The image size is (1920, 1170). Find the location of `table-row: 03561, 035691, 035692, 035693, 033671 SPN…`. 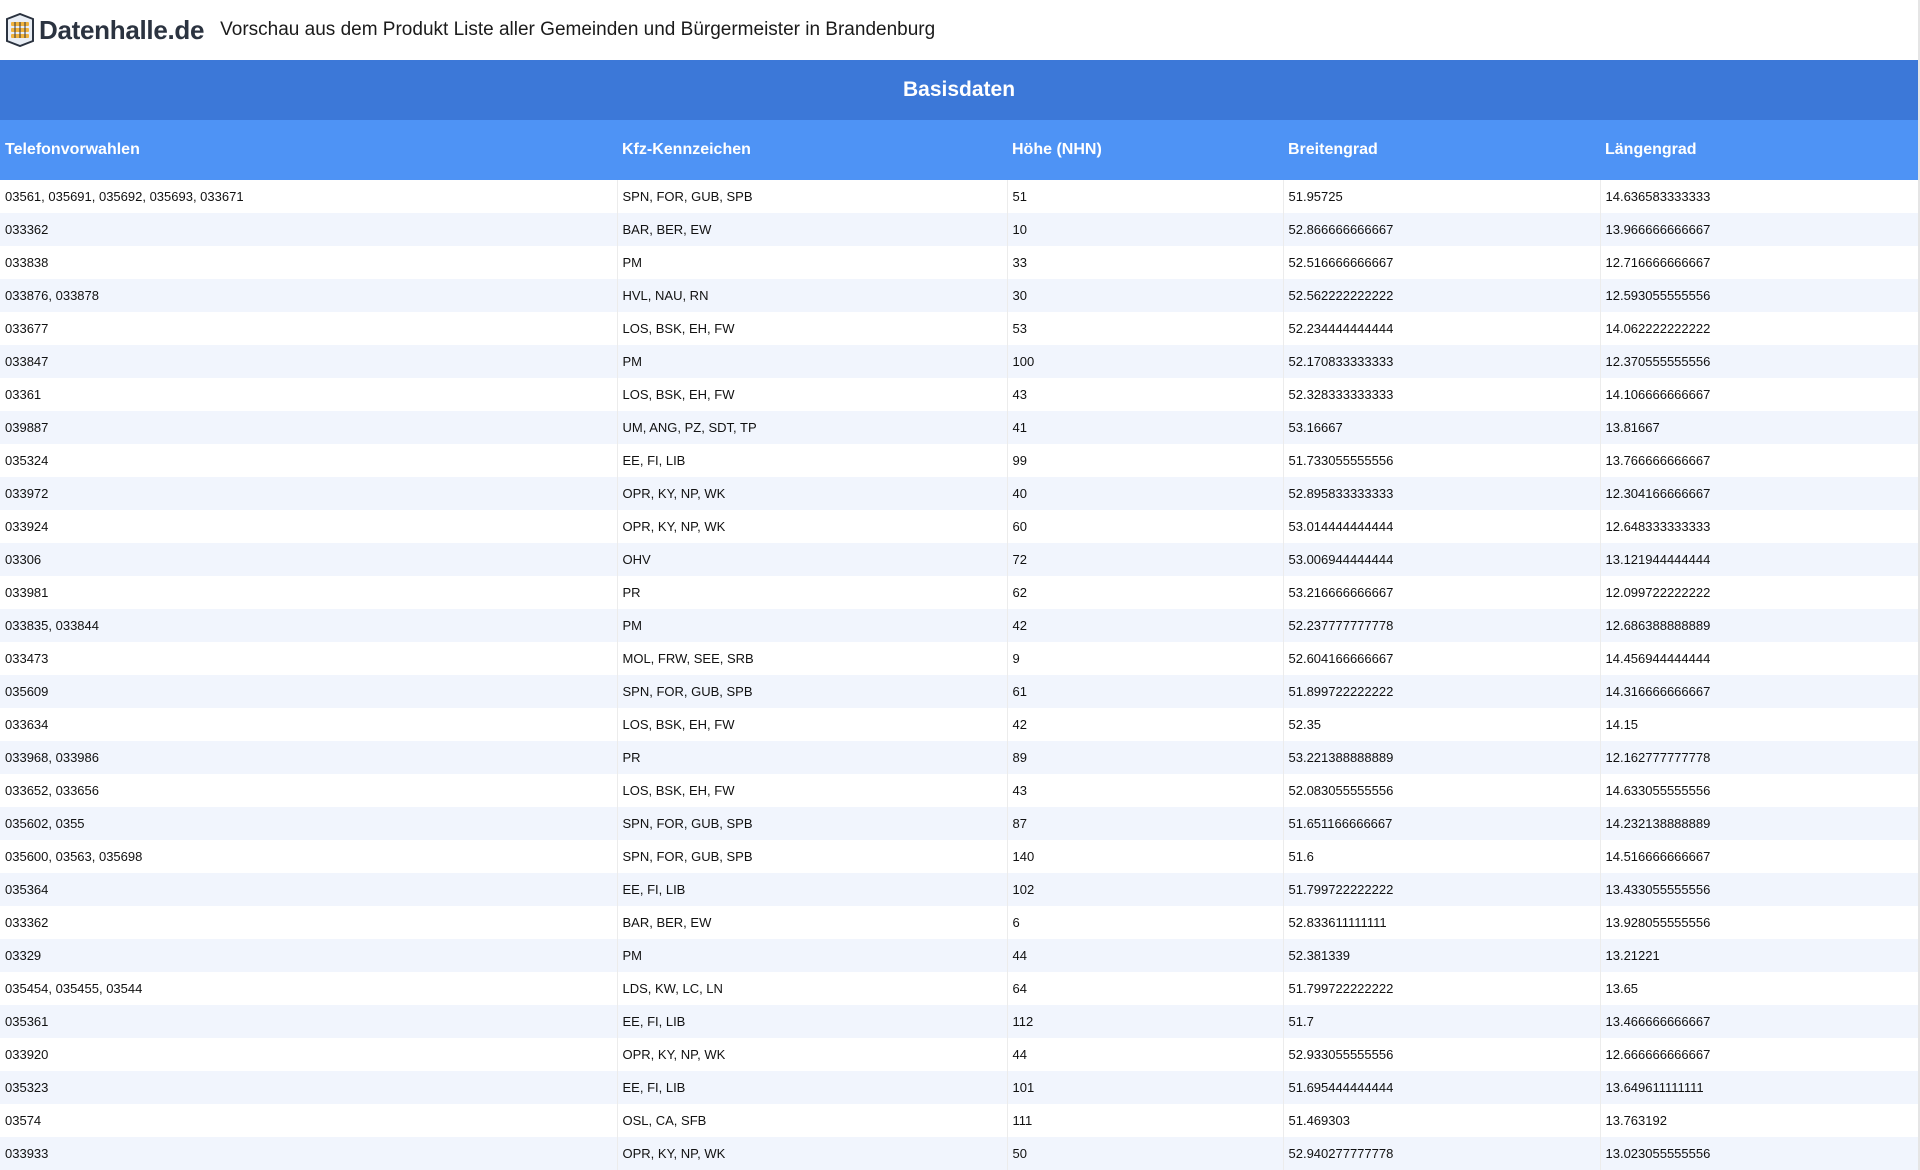

table-row: 03561, 035691, 035692, 035693, 033671 SPN… is located at coordinates (959, 196).